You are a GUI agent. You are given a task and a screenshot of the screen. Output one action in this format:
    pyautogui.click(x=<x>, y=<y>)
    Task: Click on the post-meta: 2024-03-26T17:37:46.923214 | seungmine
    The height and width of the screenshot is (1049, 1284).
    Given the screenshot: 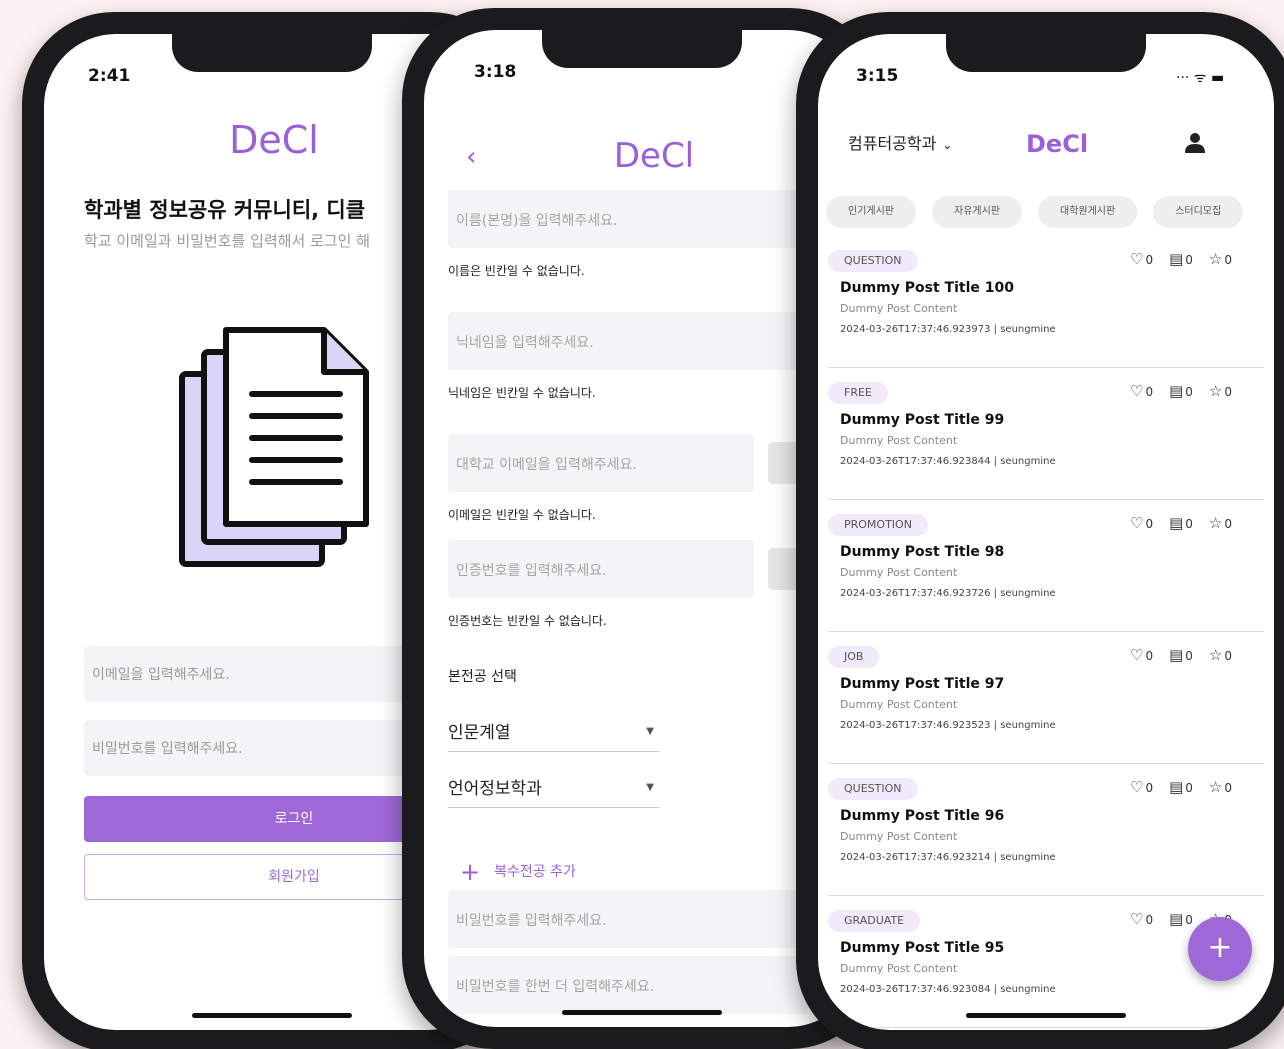 What is the action you would take?
    pyautogui.click(x=948, y=857)
    